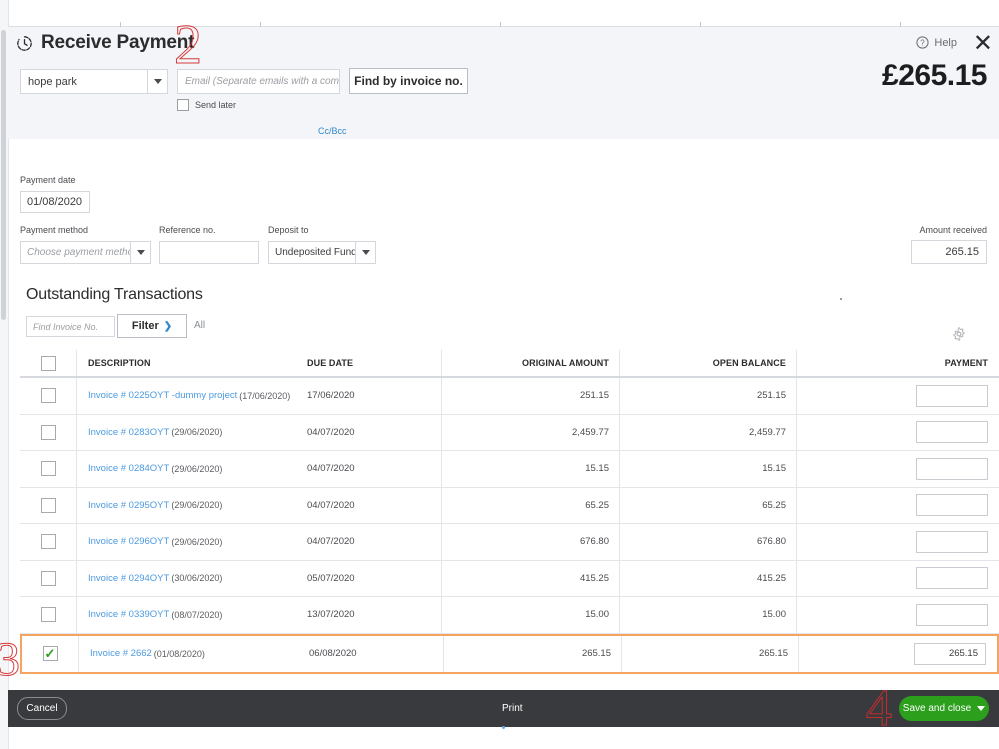 This screenshot has width=999, height=749. What do you see at coordinates (114, 294) in the screenshot?
I see `outstanding-transactions-title: Outstanding Transactions` at bounding box center [114, 294].